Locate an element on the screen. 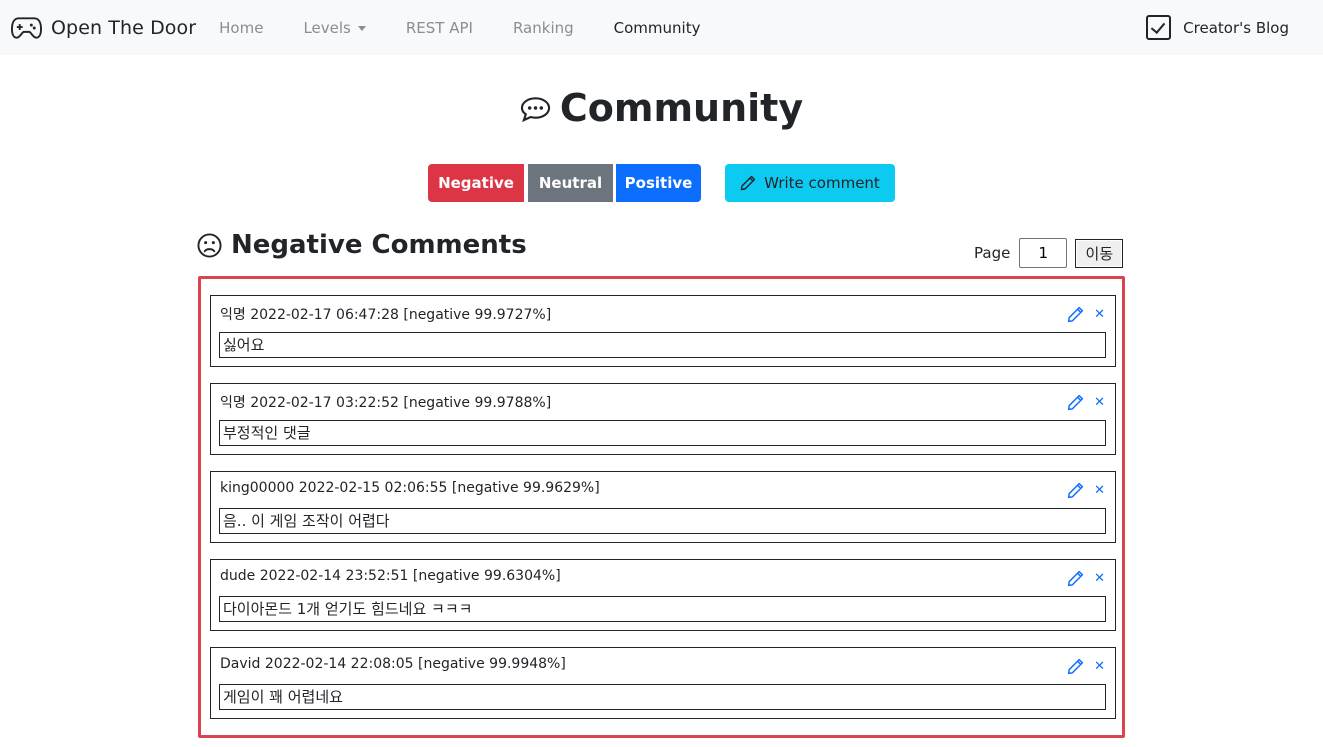  comment-meta: 2022-02-17 03:22:52 [negative 99.9788%] is located at coordinates (401, 403).